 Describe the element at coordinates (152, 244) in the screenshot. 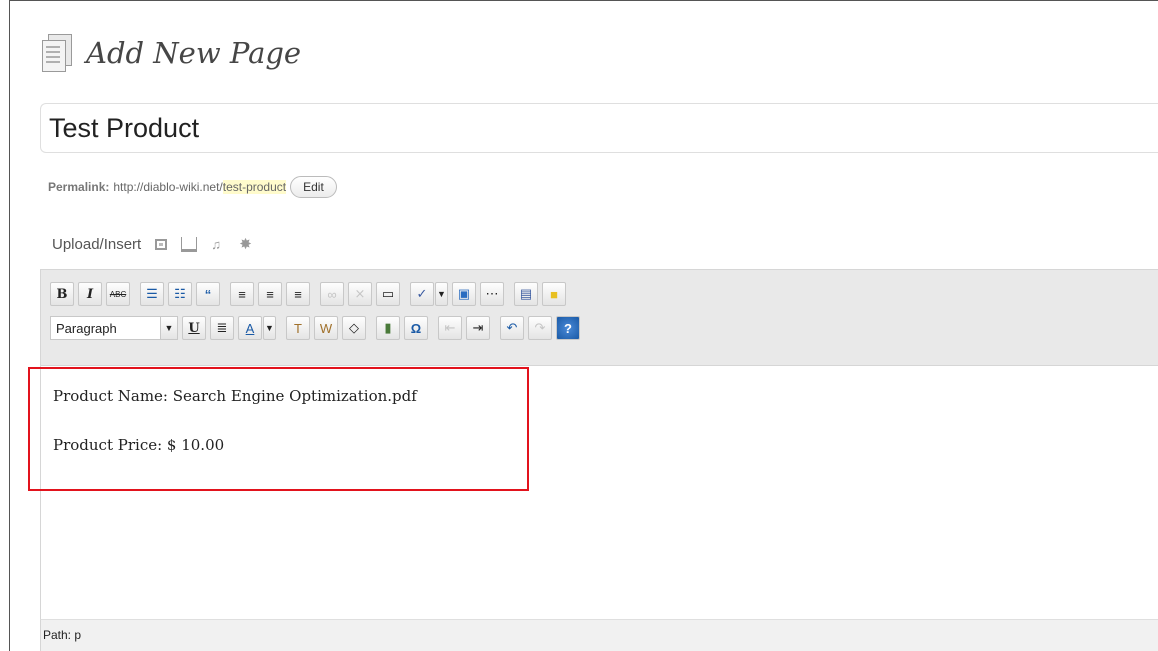

I see `upload-insert-row: Upload/Insert ♫ ✸` at that location.